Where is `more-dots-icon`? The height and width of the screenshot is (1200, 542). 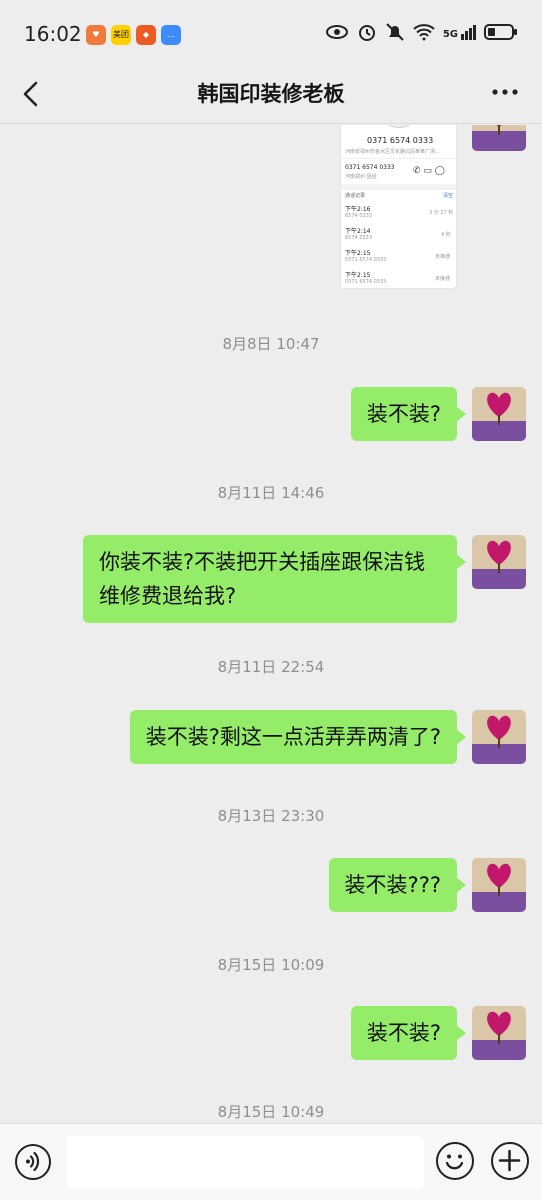 more-dots-icon is located at coordinates (505, 92).